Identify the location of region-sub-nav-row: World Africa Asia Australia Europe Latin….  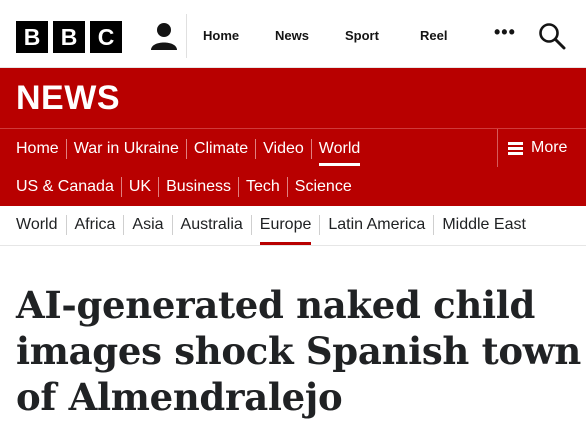
(275, 230).